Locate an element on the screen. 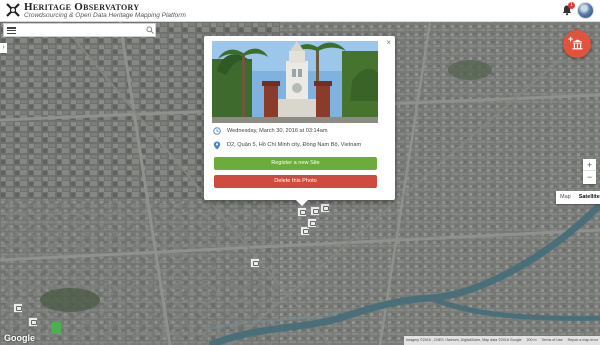  sidebar-toggle: › is located at coordinates (3, 48).